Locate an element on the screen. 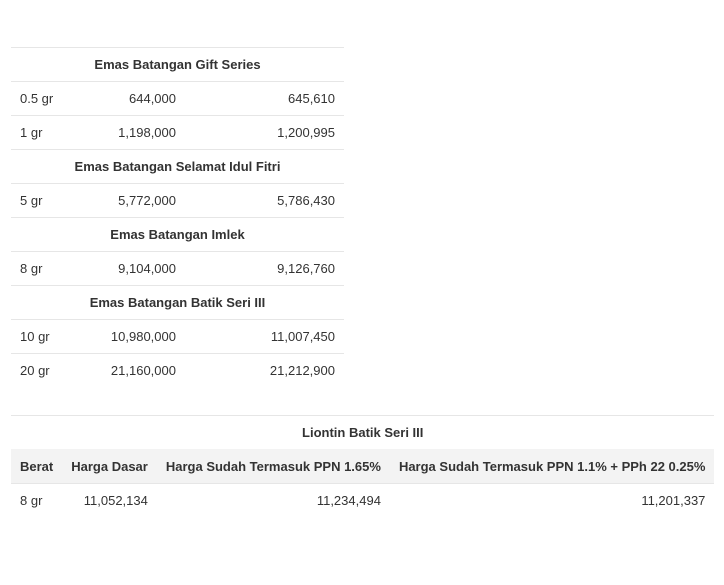 Image resolution: width=724 pixels, height=585 pixels. table-row: 10 gr 10,980,000 11,007,450 is located at coordinates (177, 336).